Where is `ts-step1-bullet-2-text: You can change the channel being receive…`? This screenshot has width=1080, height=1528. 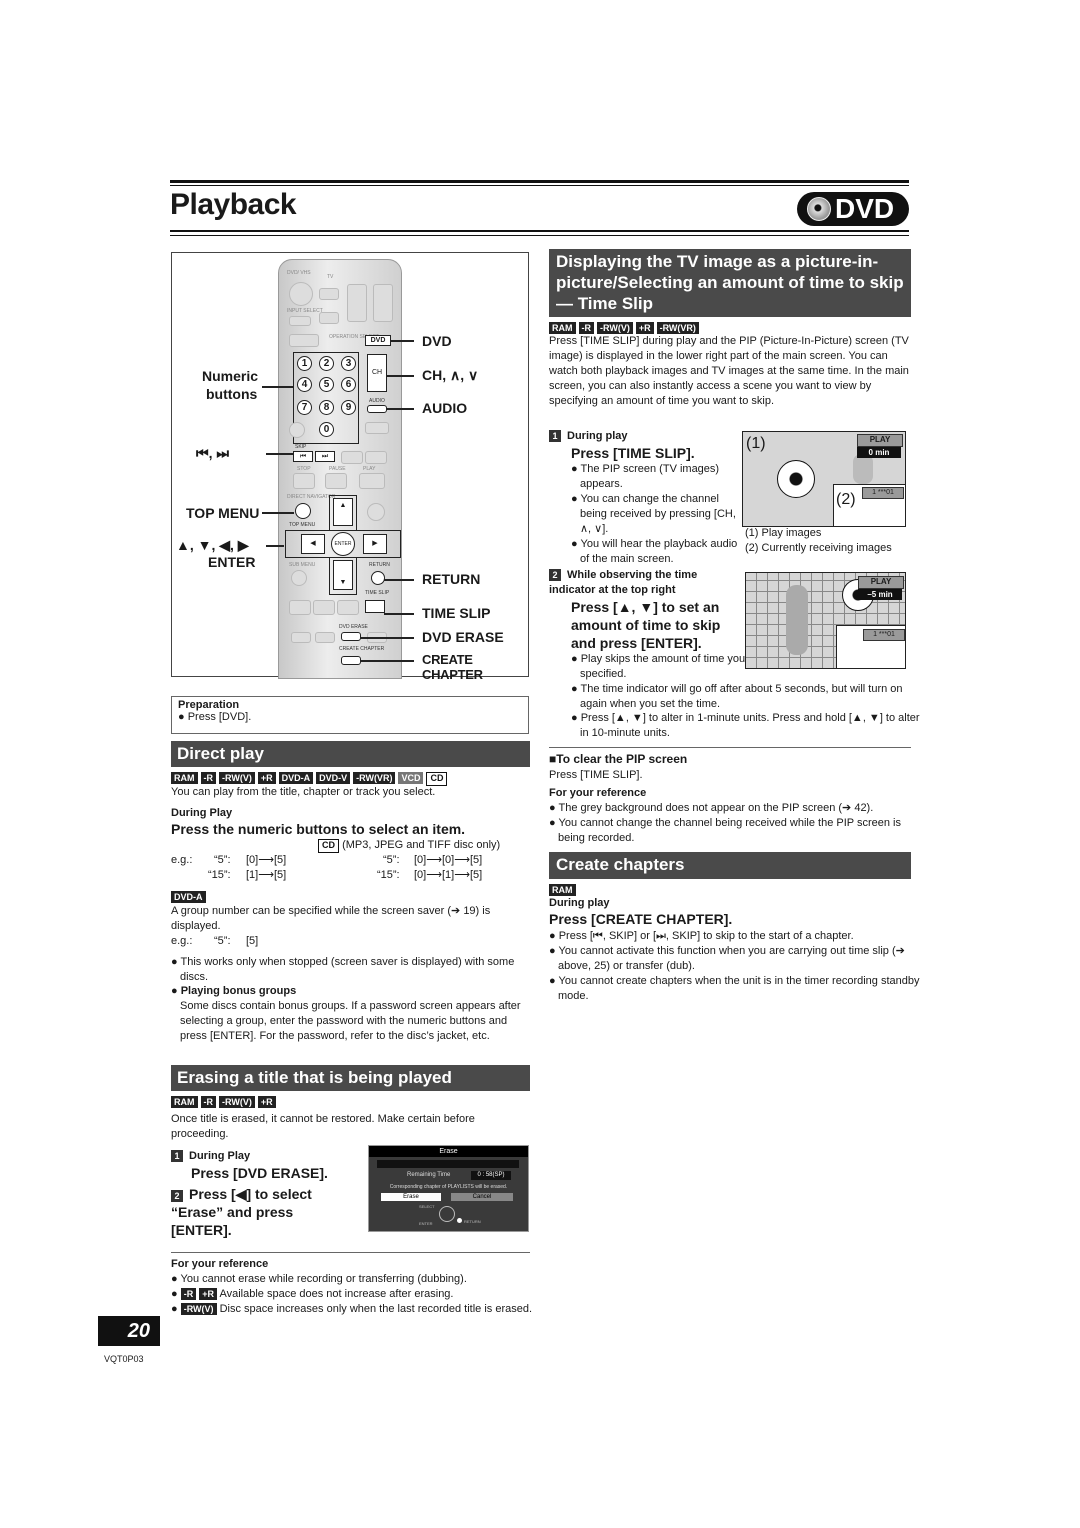
ts-step1-bullet-2-text: You can change the channel being receive… is located at coordinates (658, 514).